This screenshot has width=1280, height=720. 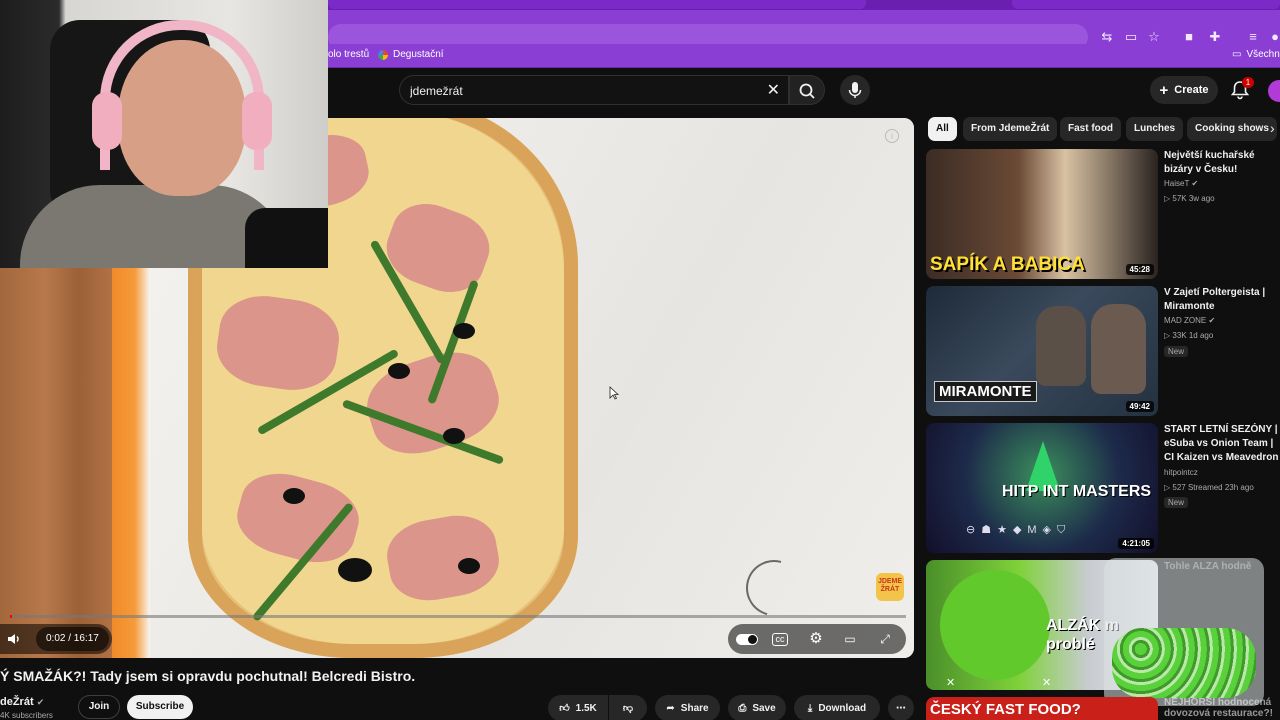 I want to click on chip-lunches: Lunches, so click(x=1155, y=129).